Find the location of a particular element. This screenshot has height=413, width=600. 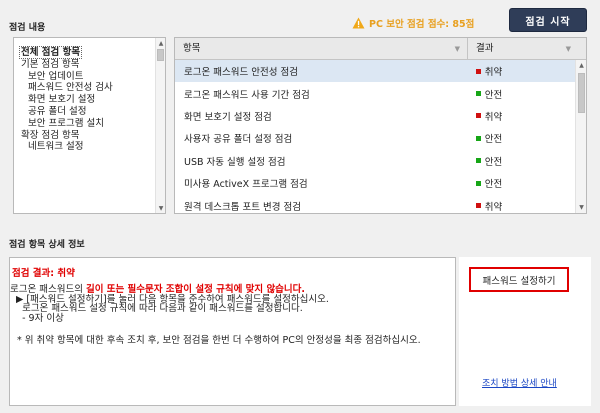

tree-item: 패스워드 안전성 검사 is located at coordinates (87, 88).